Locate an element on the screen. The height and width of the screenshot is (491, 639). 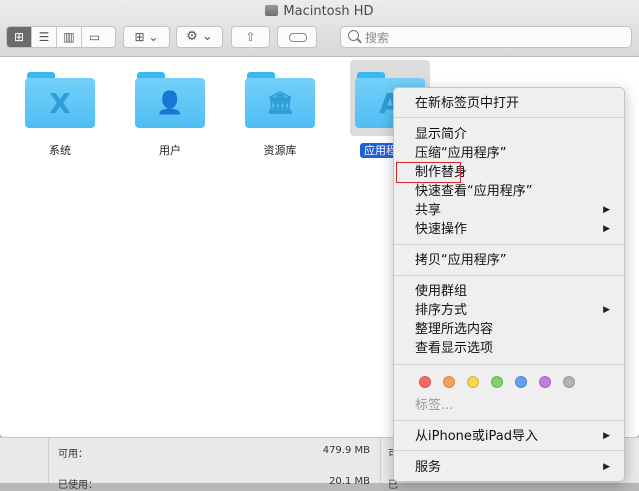
share-button: ⇧ is located at coordinates (250, 37).